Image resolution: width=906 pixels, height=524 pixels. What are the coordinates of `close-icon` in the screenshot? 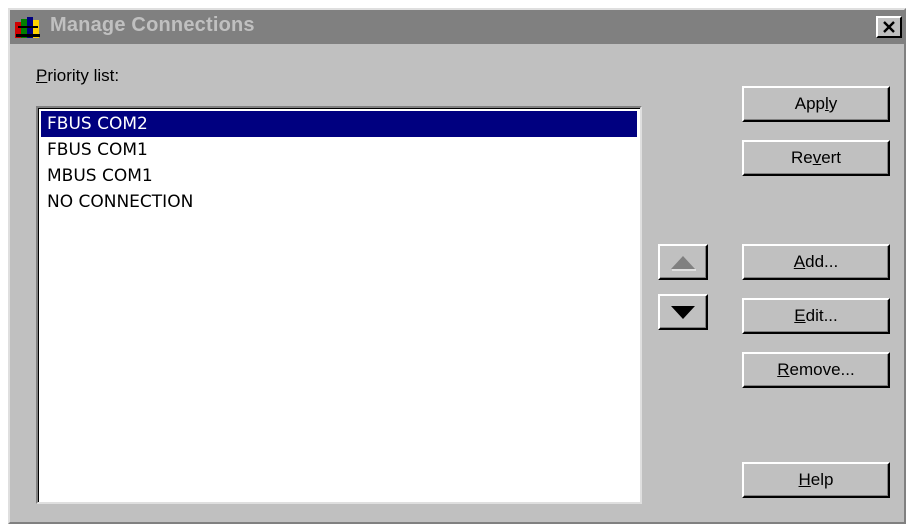 It's located at (889, 27).